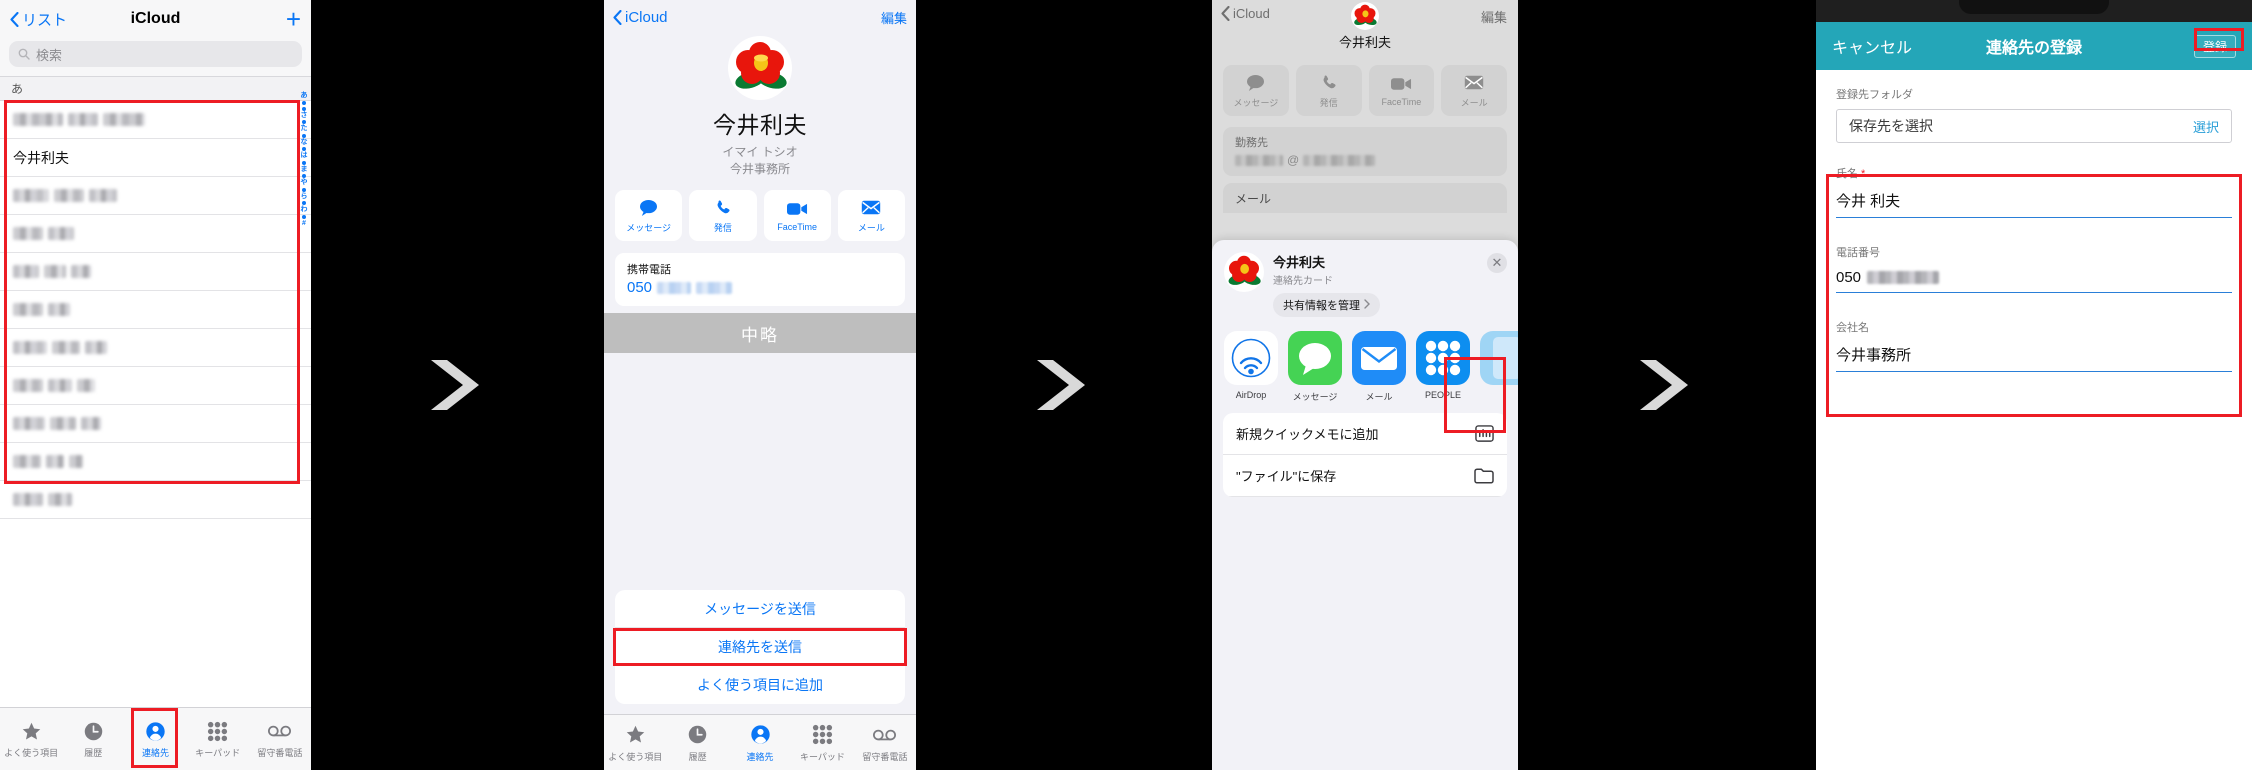  I want to click on action-label: 発信, so click(722, 227).